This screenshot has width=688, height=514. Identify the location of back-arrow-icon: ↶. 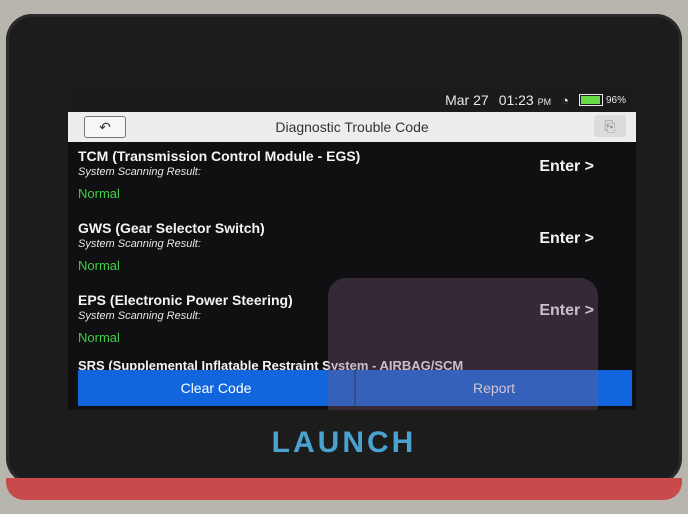
(105, 126).